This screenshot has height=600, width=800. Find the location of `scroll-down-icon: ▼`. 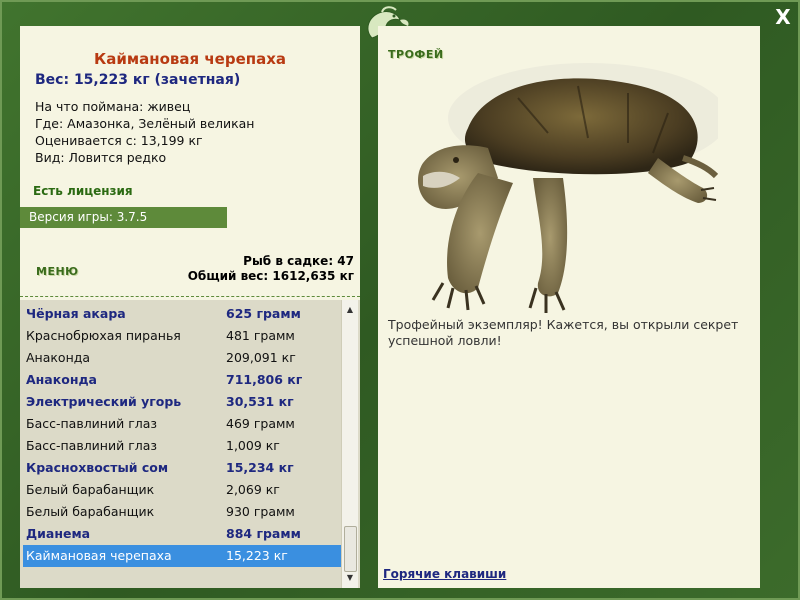

scroll-down-icon: ▼ is located at coordinates (350, 578).